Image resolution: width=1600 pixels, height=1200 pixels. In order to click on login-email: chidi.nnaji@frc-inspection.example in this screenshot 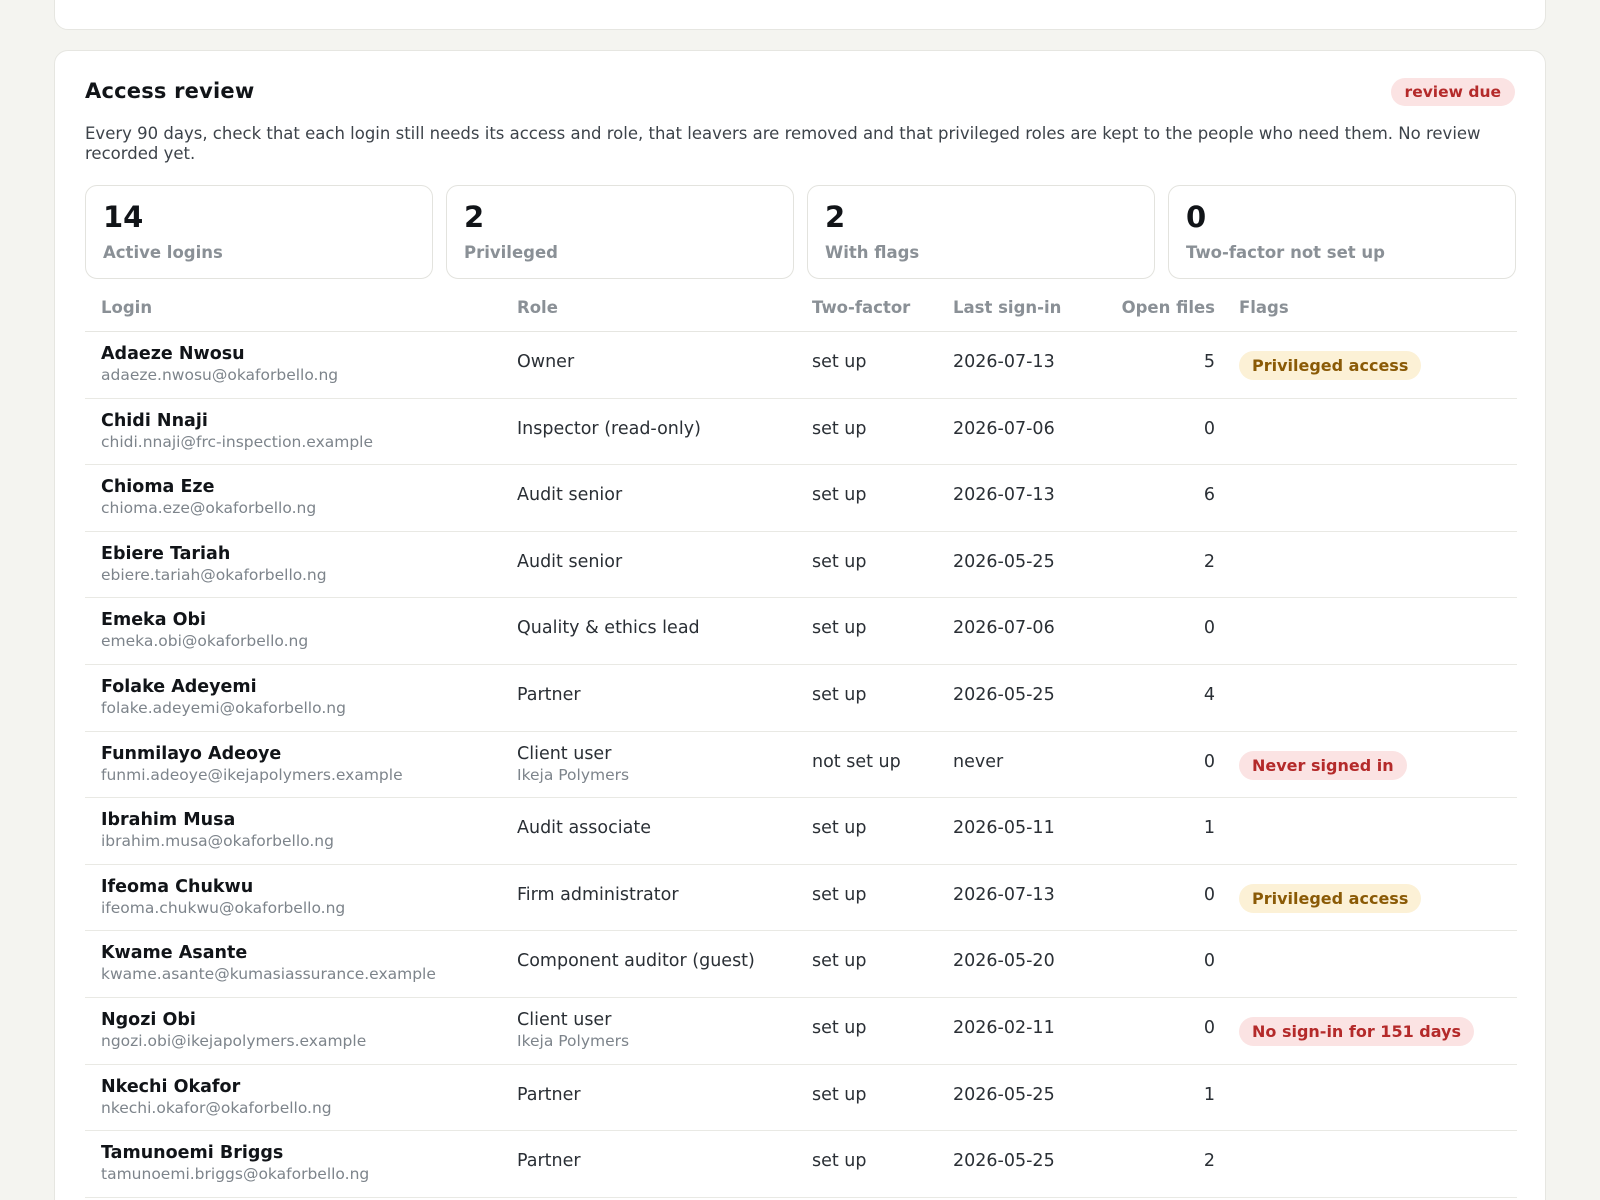, I will do `click(237, 441)`.